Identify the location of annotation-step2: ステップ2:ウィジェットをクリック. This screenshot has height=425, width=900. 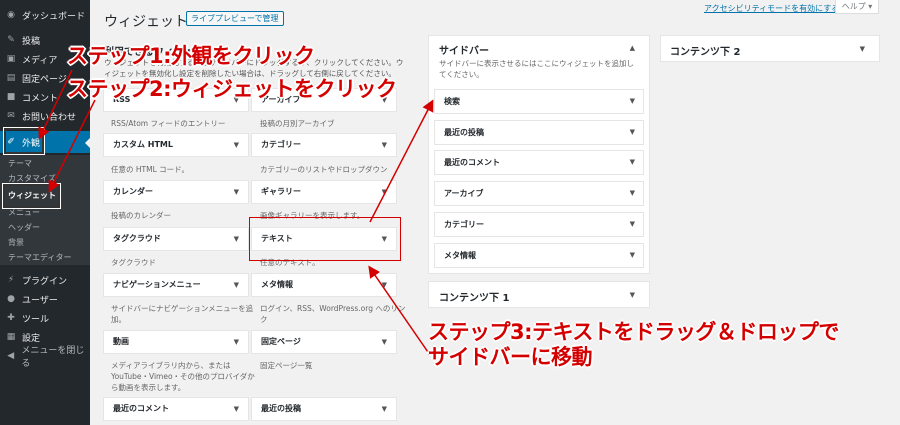
(232, 89).